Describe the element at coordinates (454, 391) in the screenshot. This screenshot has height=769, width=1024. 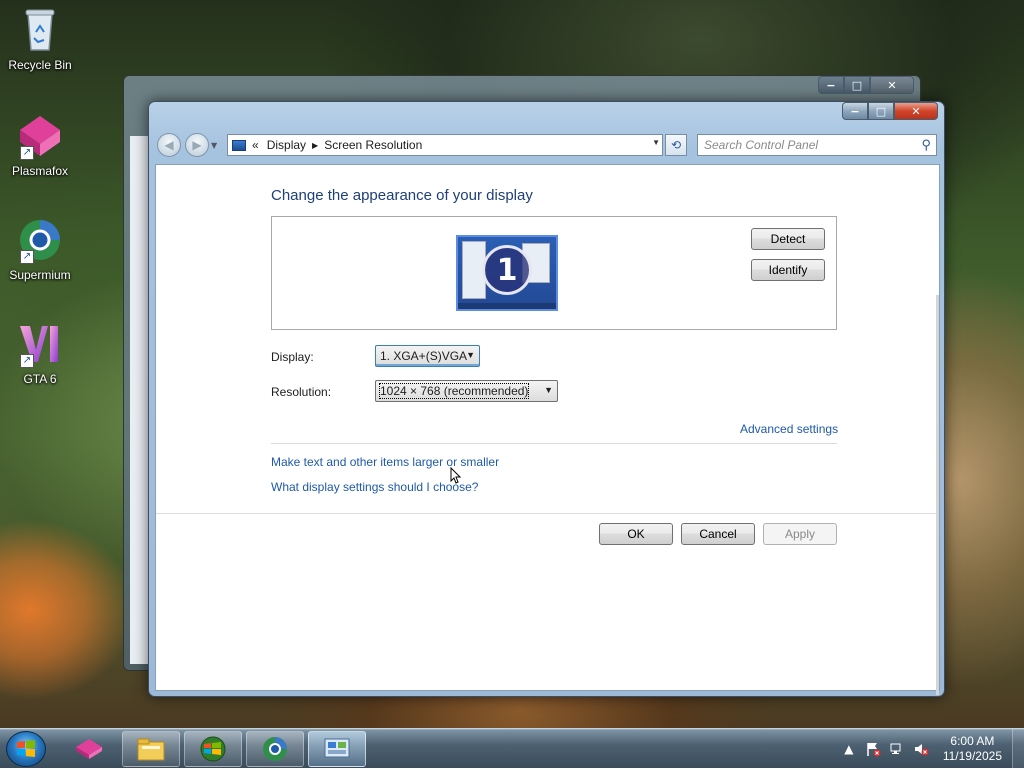
I see `resolution-select-value: 1024 × 768 (recommended)` at that location.